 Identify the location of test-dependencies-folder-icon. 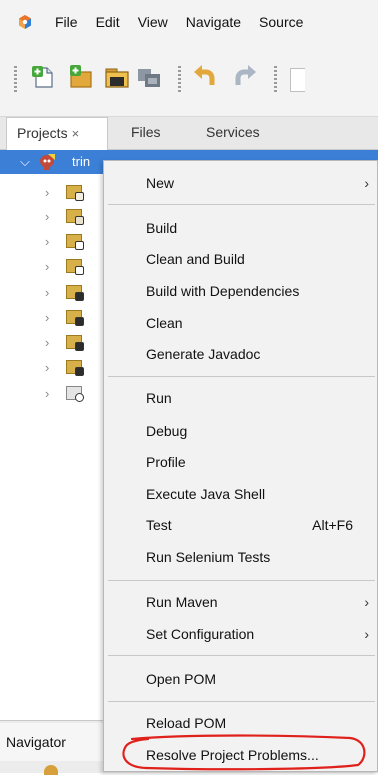
(75, 343).